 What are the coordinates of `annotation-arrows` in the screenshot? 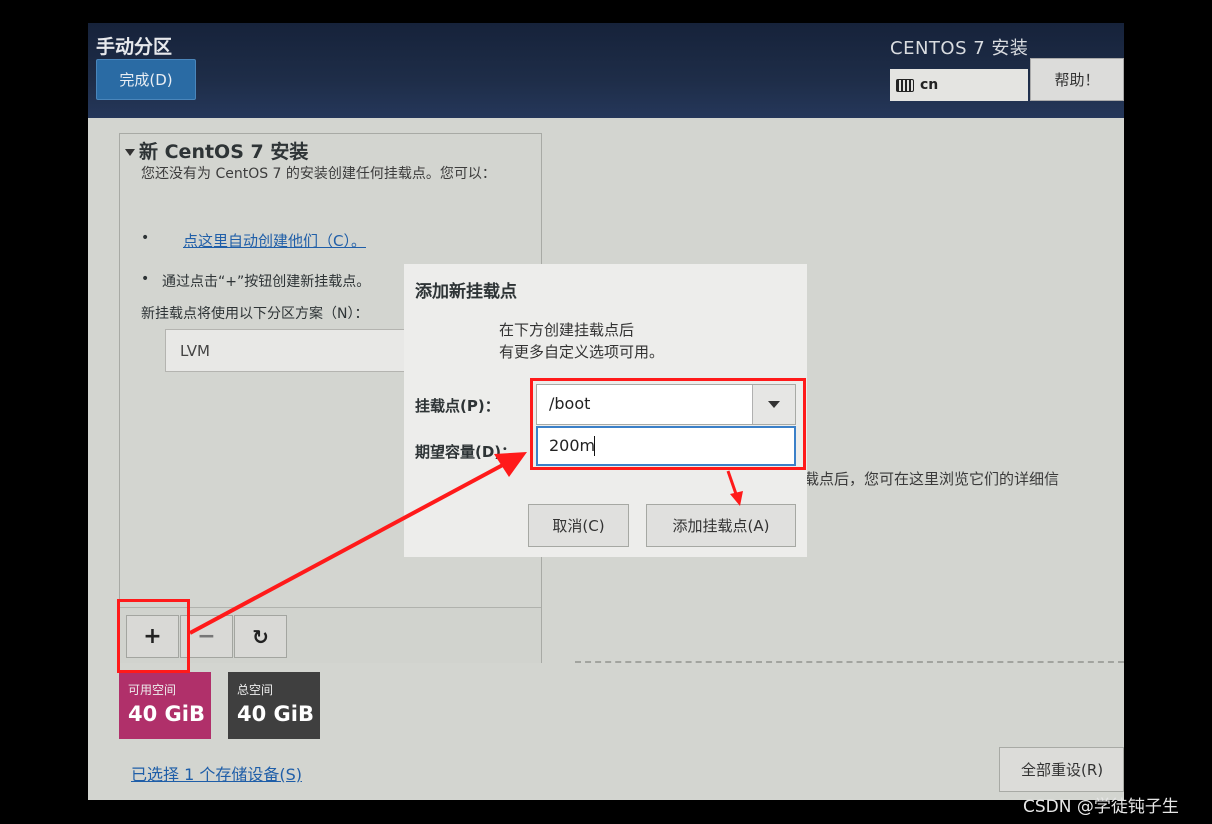 It's located at (466, 543).